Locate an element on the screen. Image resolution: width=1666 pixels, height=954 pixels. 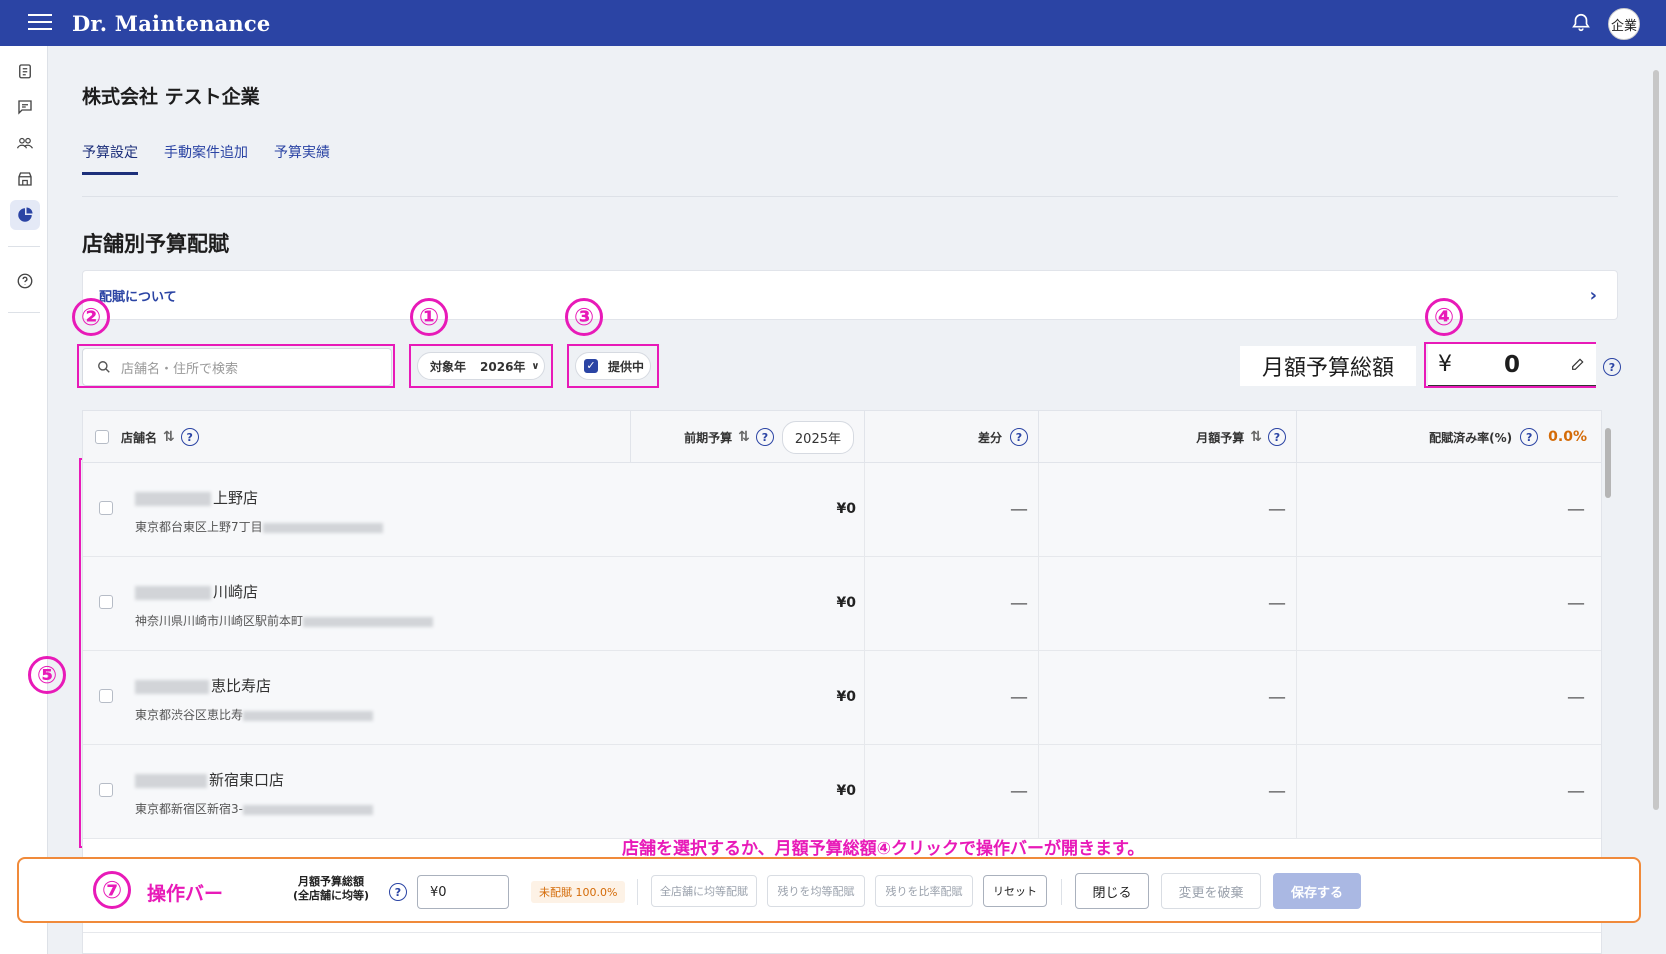
table-scrollbar is located at coordinates (1608, 622).